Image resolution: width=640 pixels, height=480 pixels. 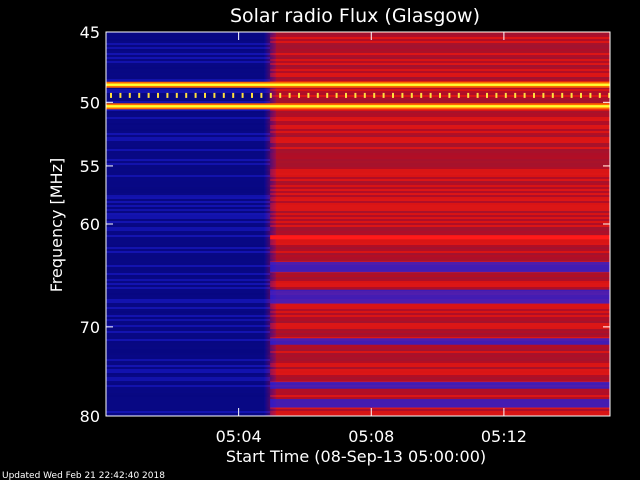 What do you see at coordinates (90, 166) in the screenshot?
I see `y-tick-label-2: 55` at bounding box center [90, 166].